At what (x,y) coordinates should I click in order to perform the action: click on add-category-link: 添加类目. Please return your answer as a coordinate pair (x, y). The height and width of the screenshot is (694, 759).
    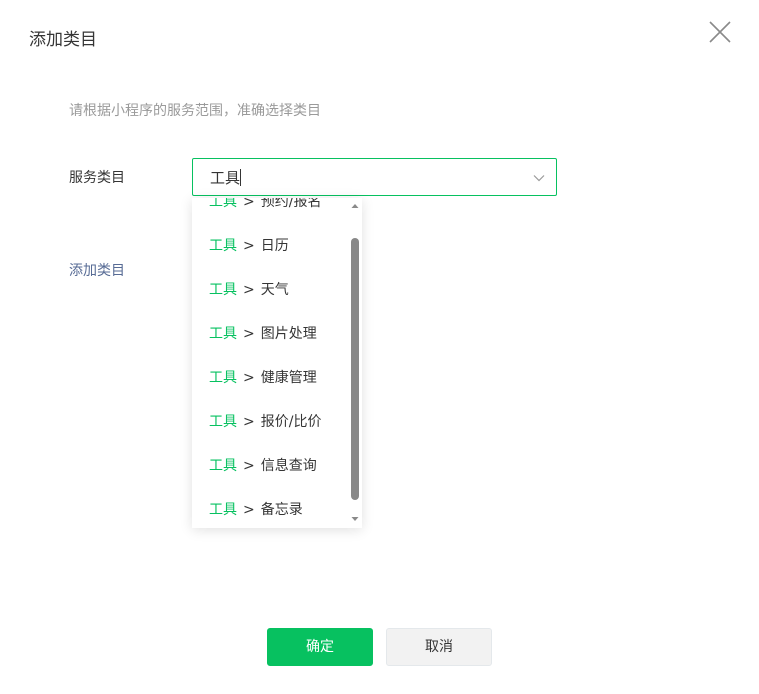
    Looking at the image, I should click on (97, 271).